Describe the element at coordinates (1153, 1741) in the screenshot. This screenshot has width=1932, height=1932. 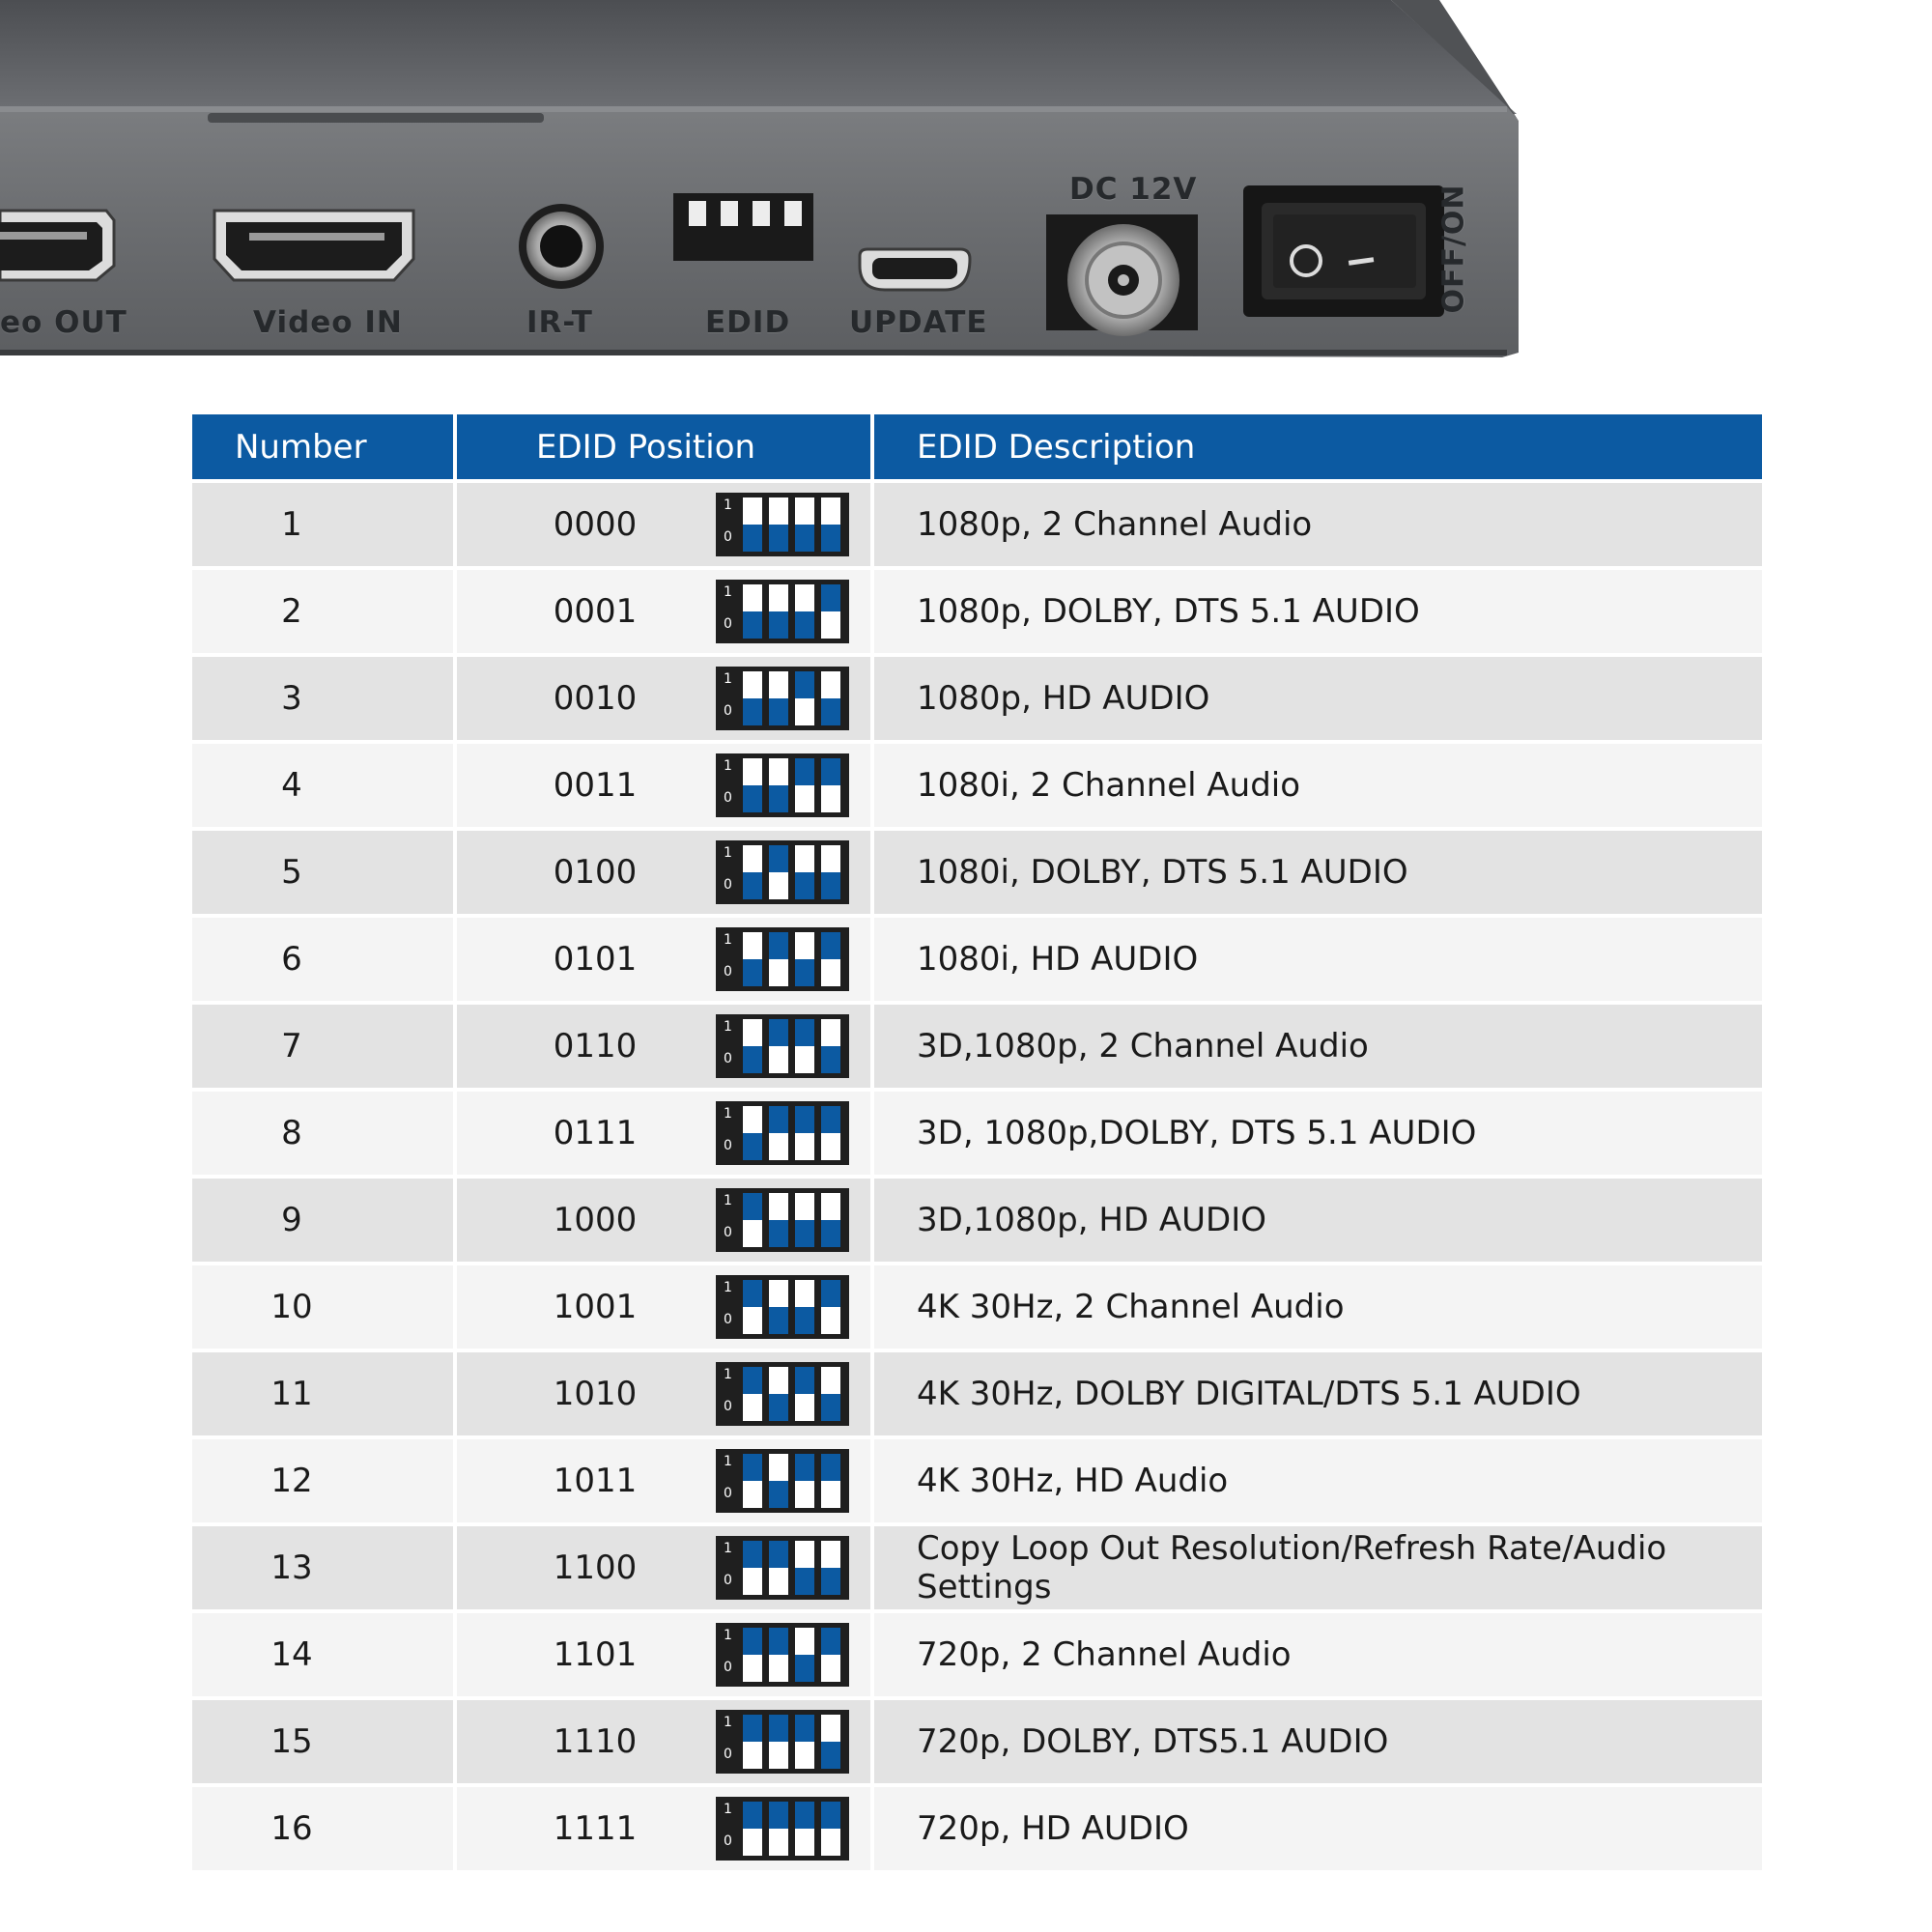
I see `edid-description: 720p, DOLBY, DTS5.1 AUDIO` at that location.